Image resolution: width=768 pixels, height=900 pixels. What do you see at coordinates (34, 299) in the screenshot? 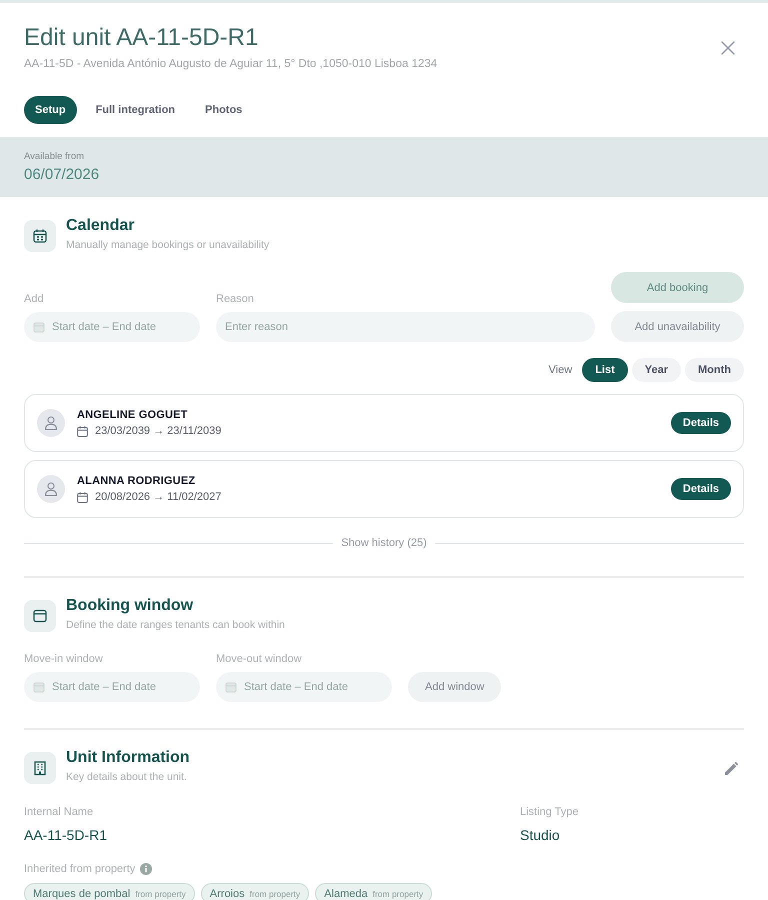
I see `field-label: Add` at bounding box center [34, 299].